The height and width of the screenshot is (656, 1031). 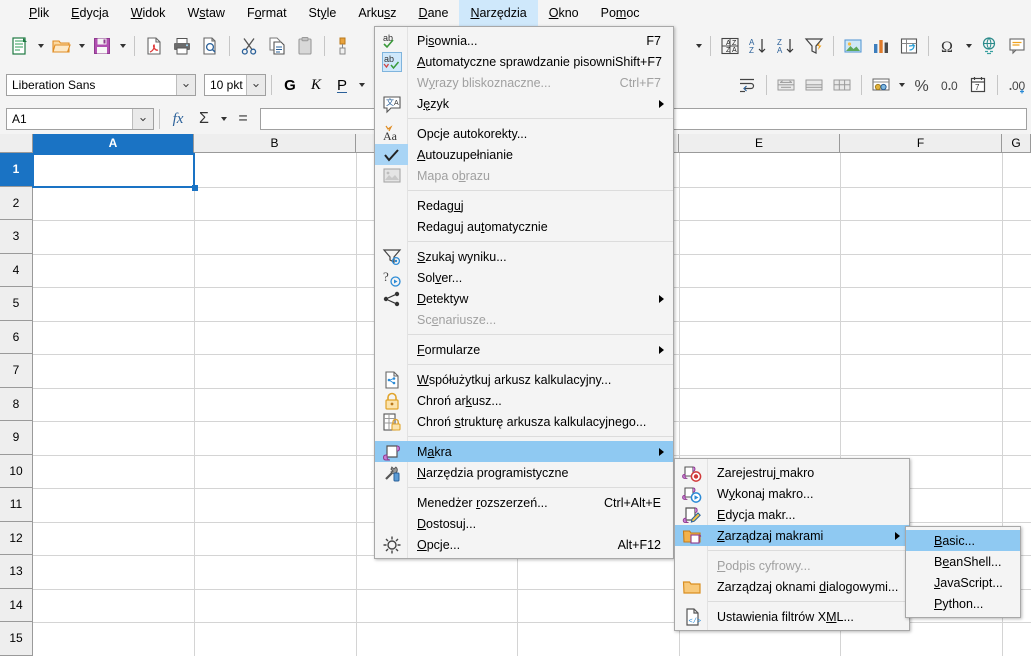 I want to click on menu-item-redaguj-automatycznie: Redaguj automatycznie, so click(x=524, y=226).